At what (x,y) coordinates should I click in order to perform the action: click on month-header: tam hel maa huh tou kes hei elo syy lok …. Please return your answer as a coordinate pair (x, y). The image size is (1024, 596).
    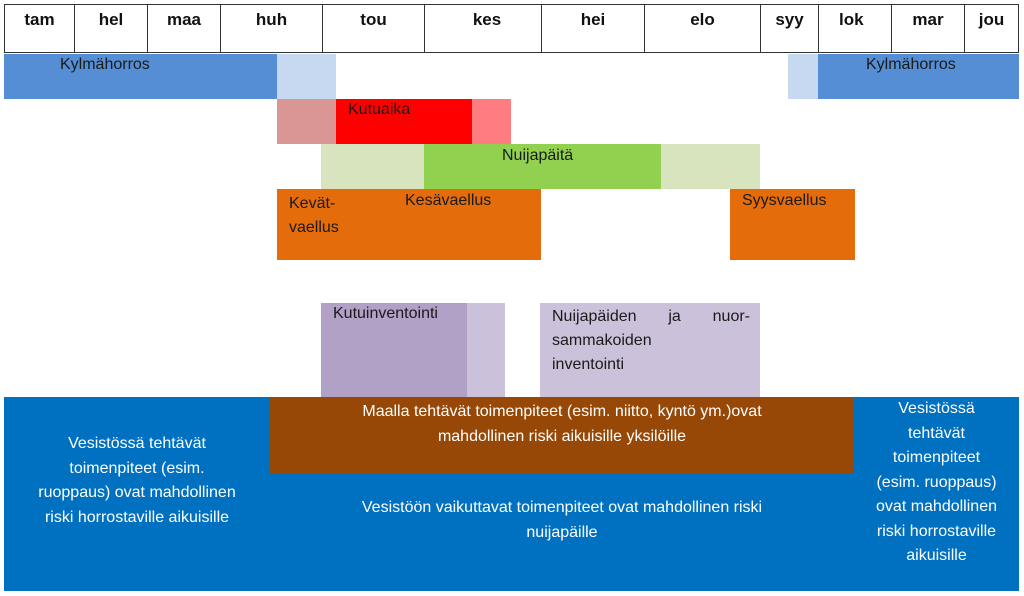
    Looking at the image, I should click on (511, 28).